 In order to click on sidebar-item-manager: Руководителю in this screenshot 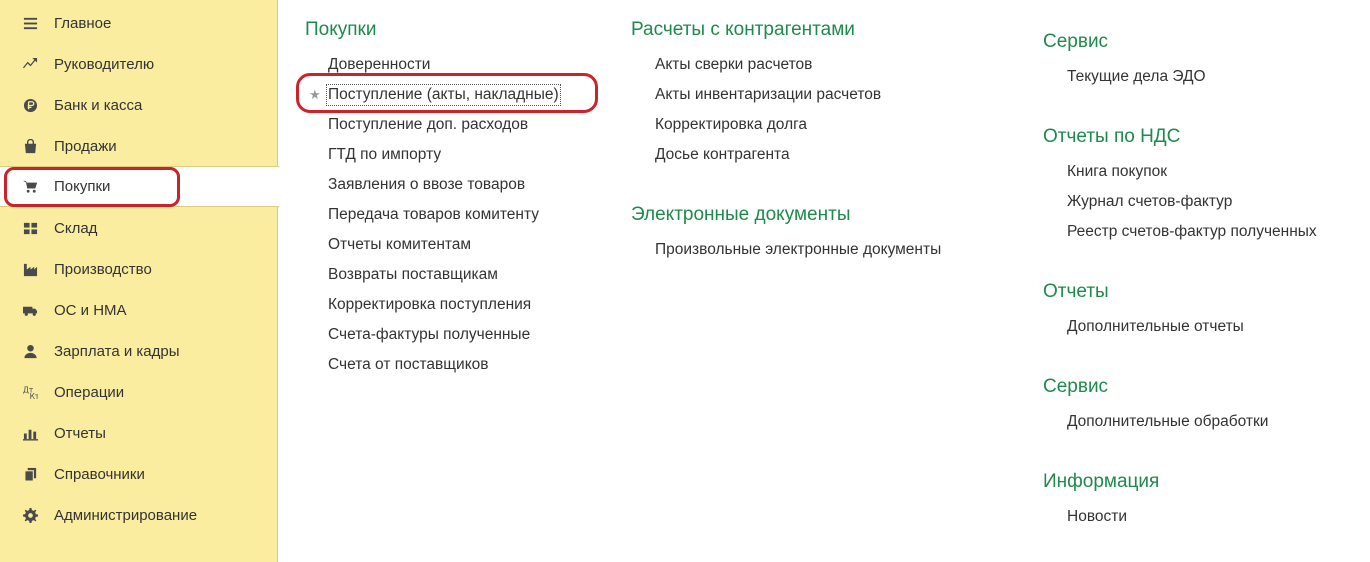, I will do `click(139, 64)`.